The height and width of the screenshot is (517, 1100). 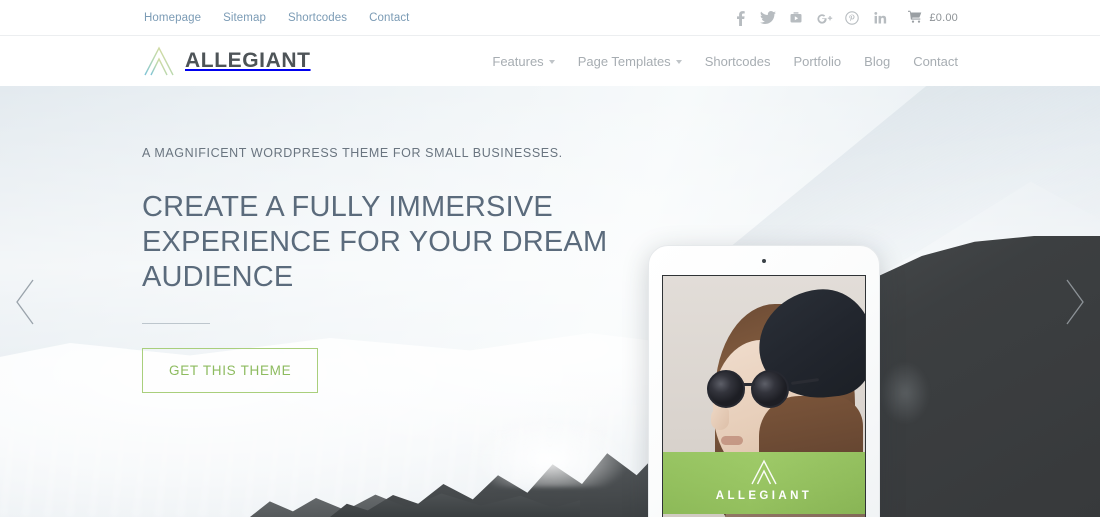 What do you see at coordinates (159, 61) in the screenshot?
I see `allegiant-a-logo-icon` at bounding box center [159, 61].